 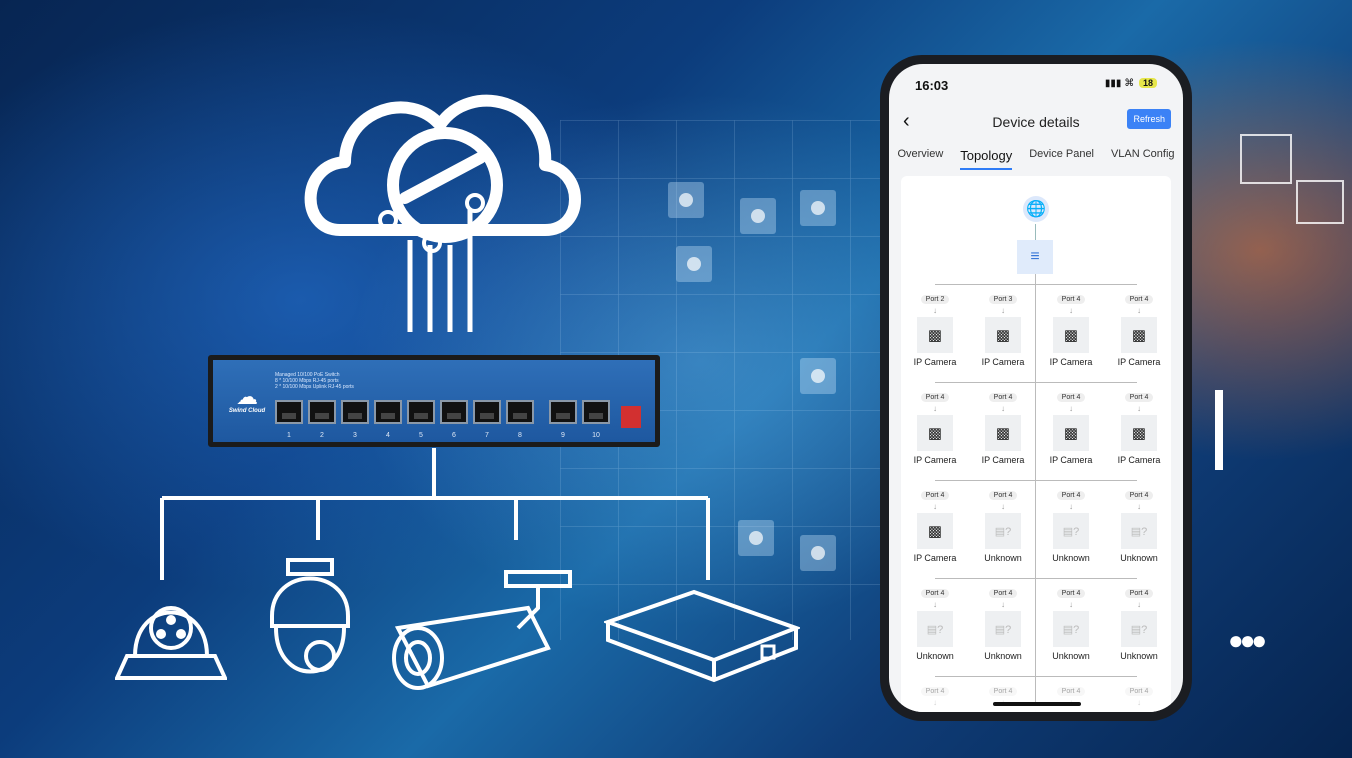 I want to click on cloud-brand-icon: ☁, so click(x=247, y=396).